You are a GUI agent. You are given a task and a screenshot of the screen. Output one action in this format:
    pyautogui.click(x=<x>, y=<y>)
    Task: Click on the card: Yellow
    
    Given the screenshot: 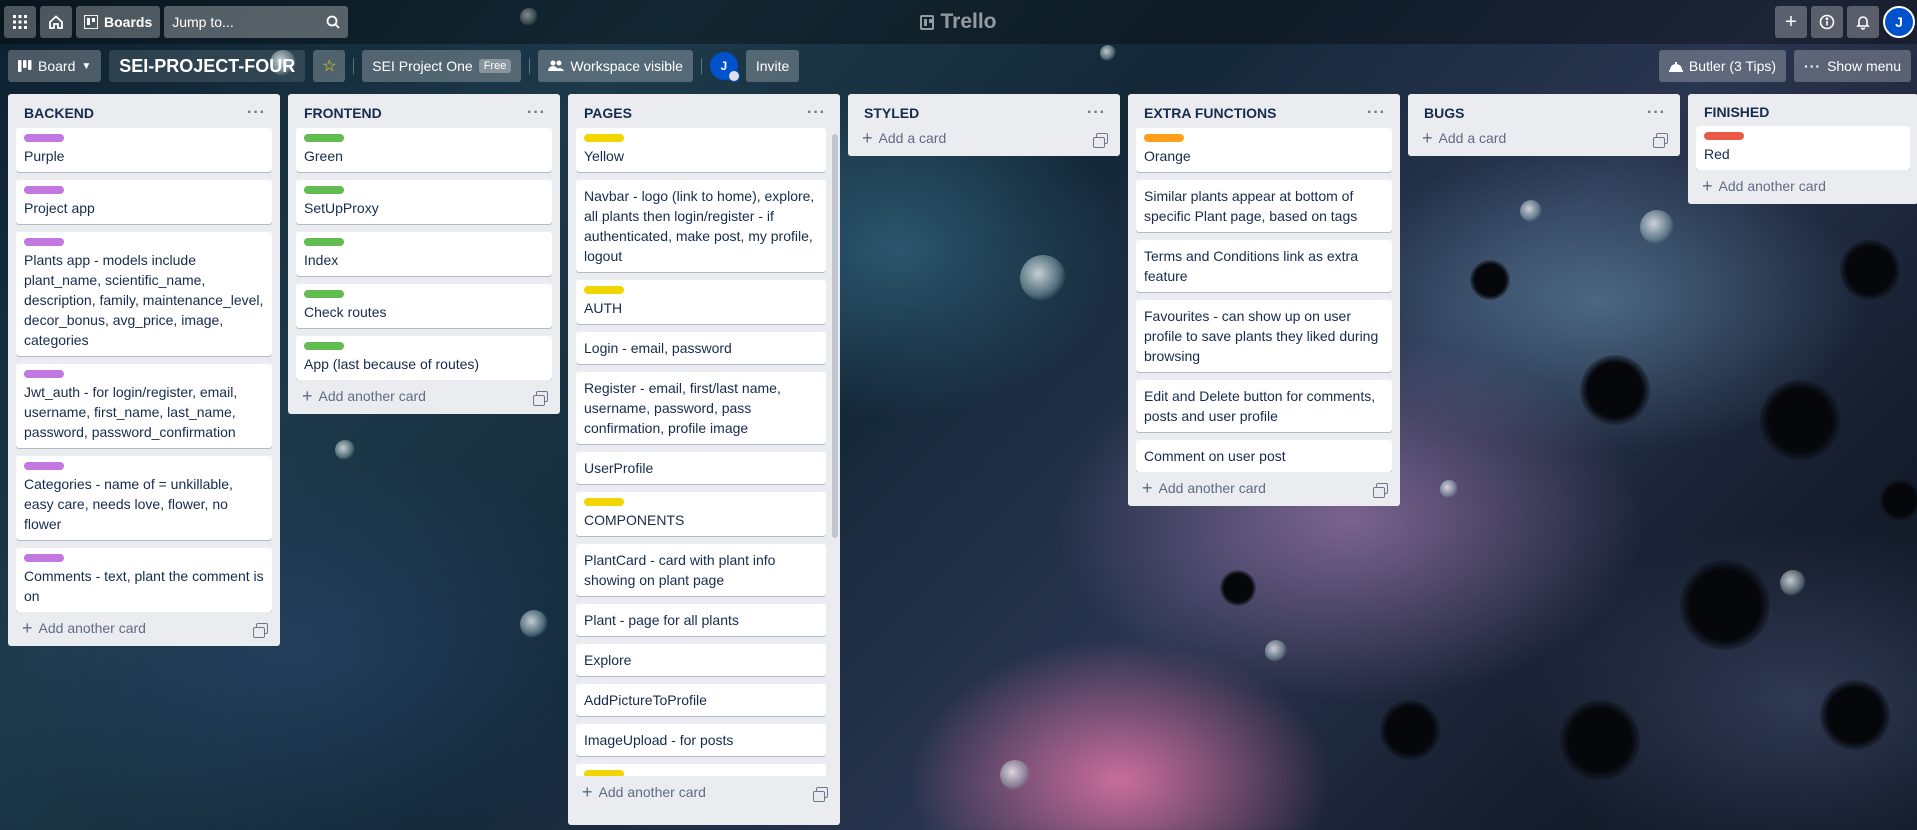 What is the action you would take?
    pyautogui.click(x=701, y=150)
    